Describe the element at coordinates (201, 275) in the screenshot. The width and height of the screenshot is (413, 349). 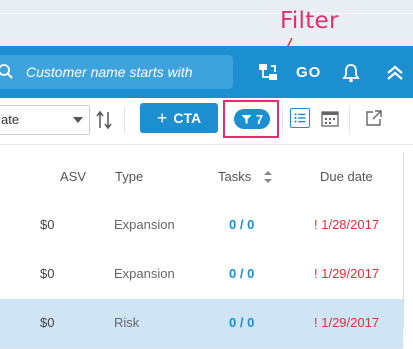
I see `table-row: $0 Expansion 0 / 0 ! 1/29/2017` at that location.